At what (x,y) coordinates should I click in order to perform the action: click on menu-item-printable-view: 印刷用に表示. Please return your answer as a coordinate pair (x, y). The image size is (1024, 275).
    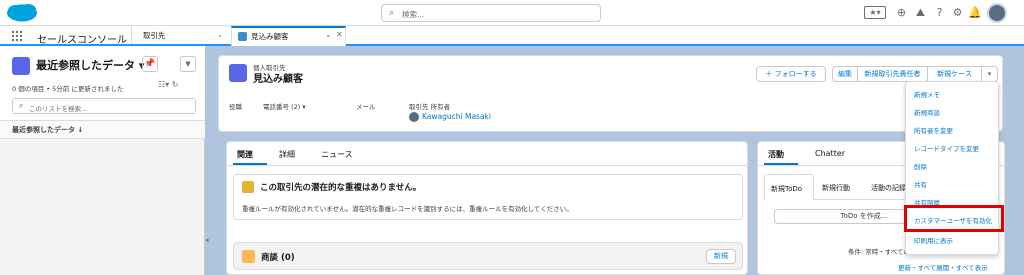
    Looking at the image, I should click on (933, 240).